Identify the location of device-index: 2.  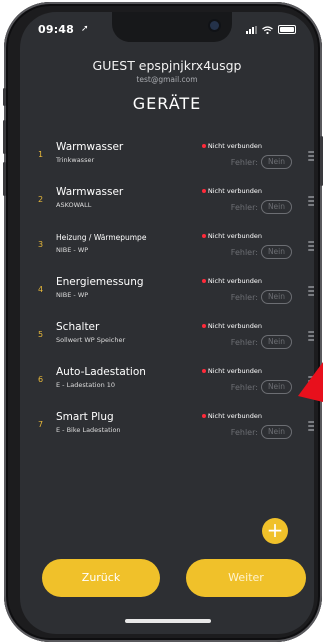
(41, 199).